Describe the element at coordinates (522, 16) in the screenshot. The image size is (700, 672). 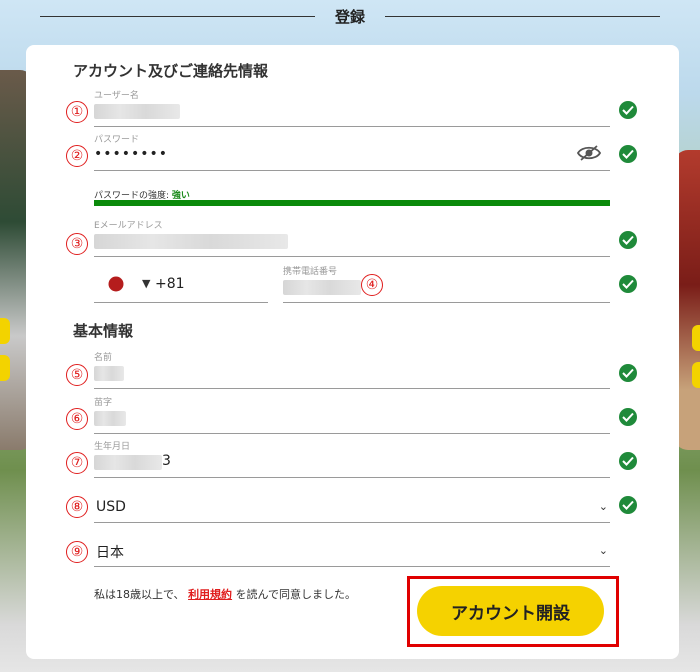
I see `header-divider` at that location.